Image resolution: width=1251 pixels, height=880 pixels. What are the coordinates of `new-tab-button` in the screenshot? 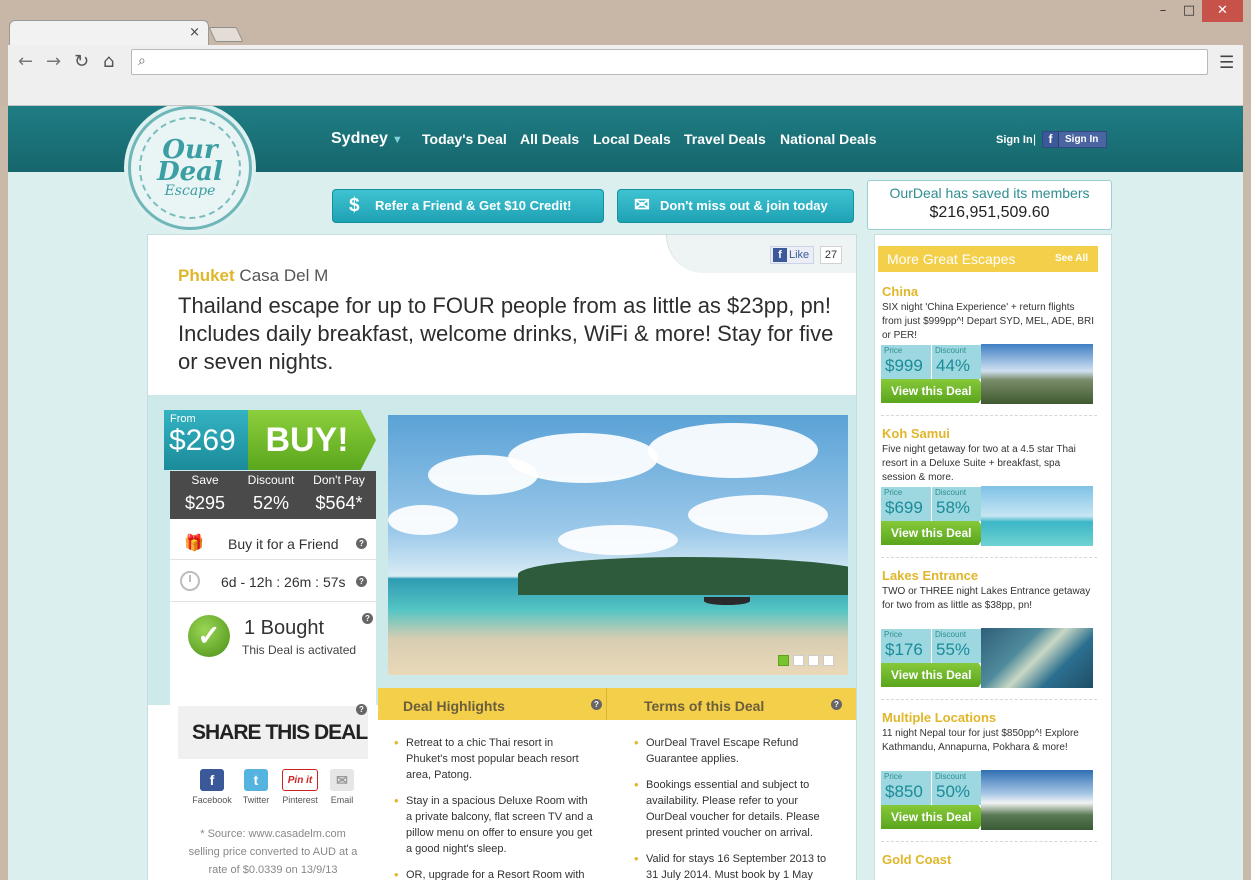 It's located at (226, 34).